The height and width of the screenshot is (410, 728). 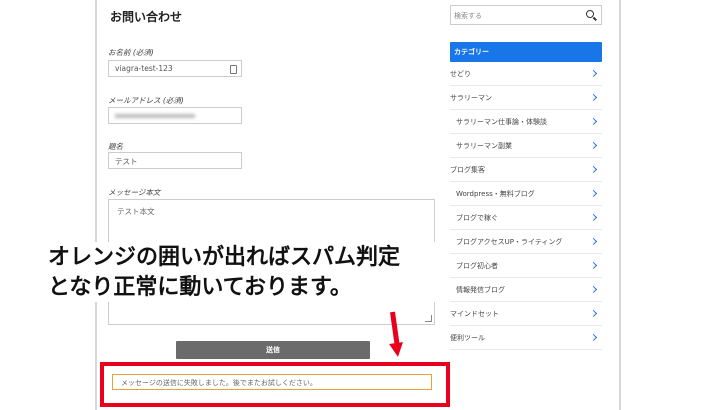 What do you see at coordinates (115, 146) in the screenshot?
I see `subject-label: 題名` at bounding box center [115, 146].